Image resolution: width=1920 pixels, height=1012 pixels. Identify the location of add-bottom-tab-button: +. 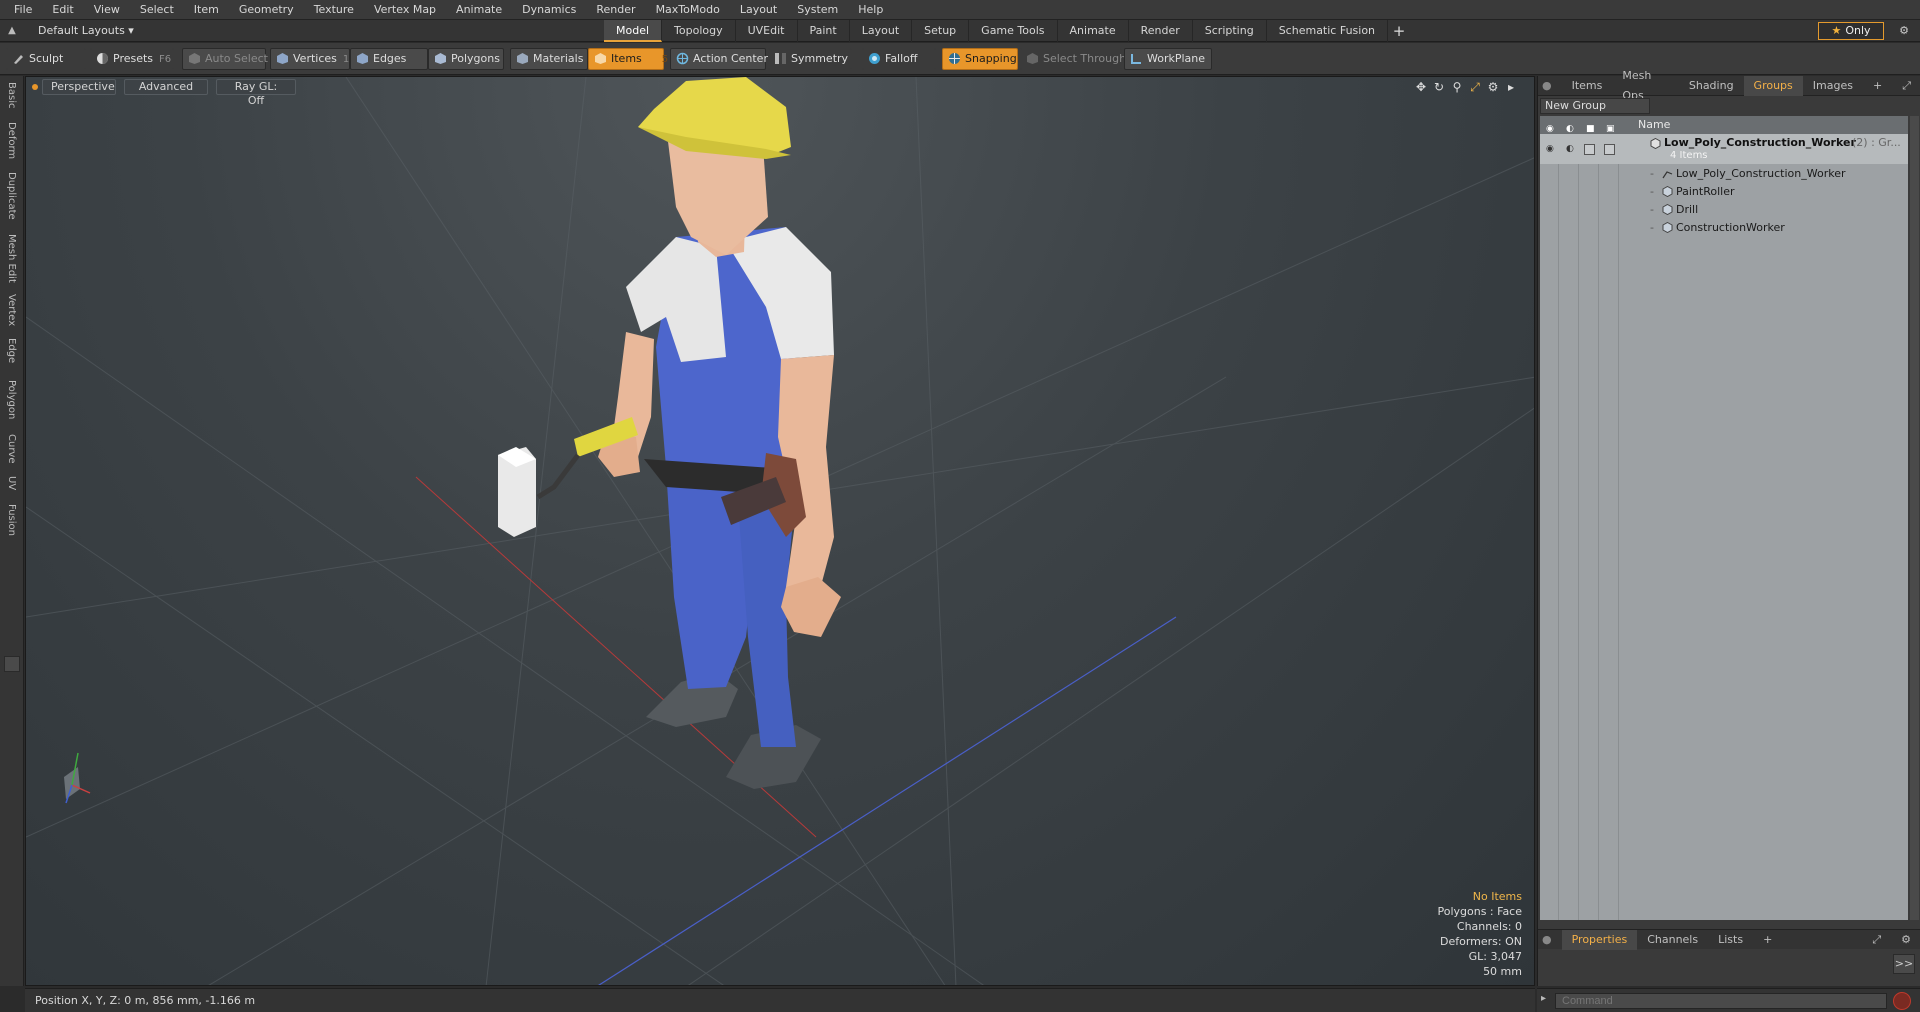
(1767, 940).